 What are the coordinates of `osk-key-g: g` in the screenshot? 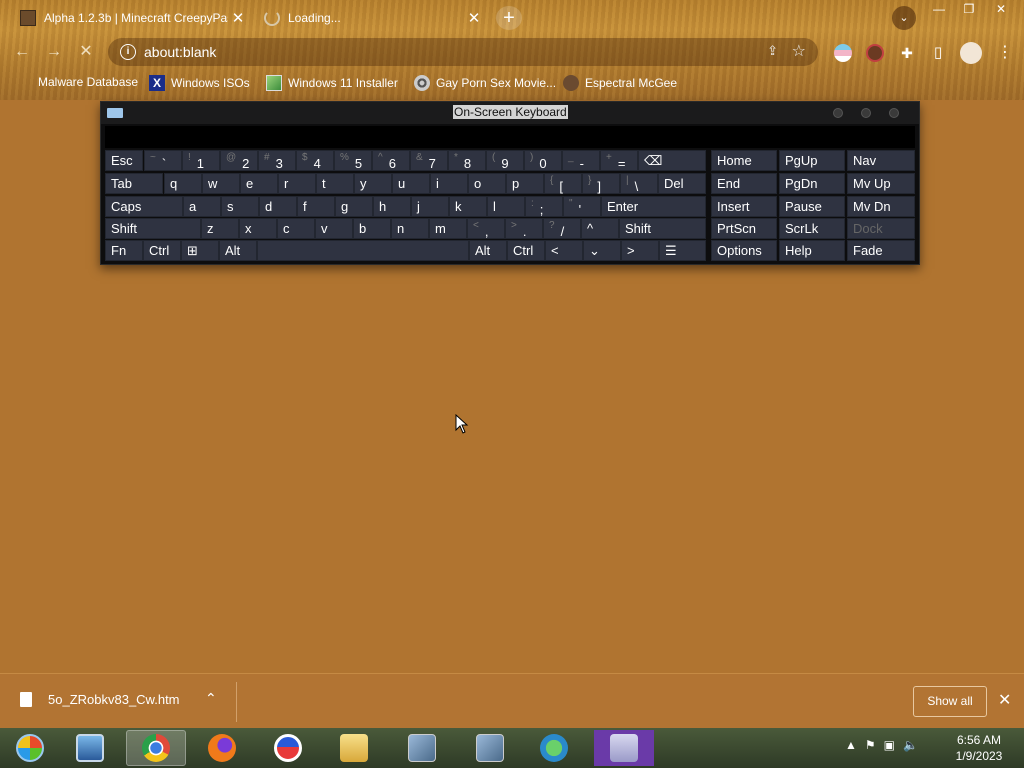 It's located at (354, 206).